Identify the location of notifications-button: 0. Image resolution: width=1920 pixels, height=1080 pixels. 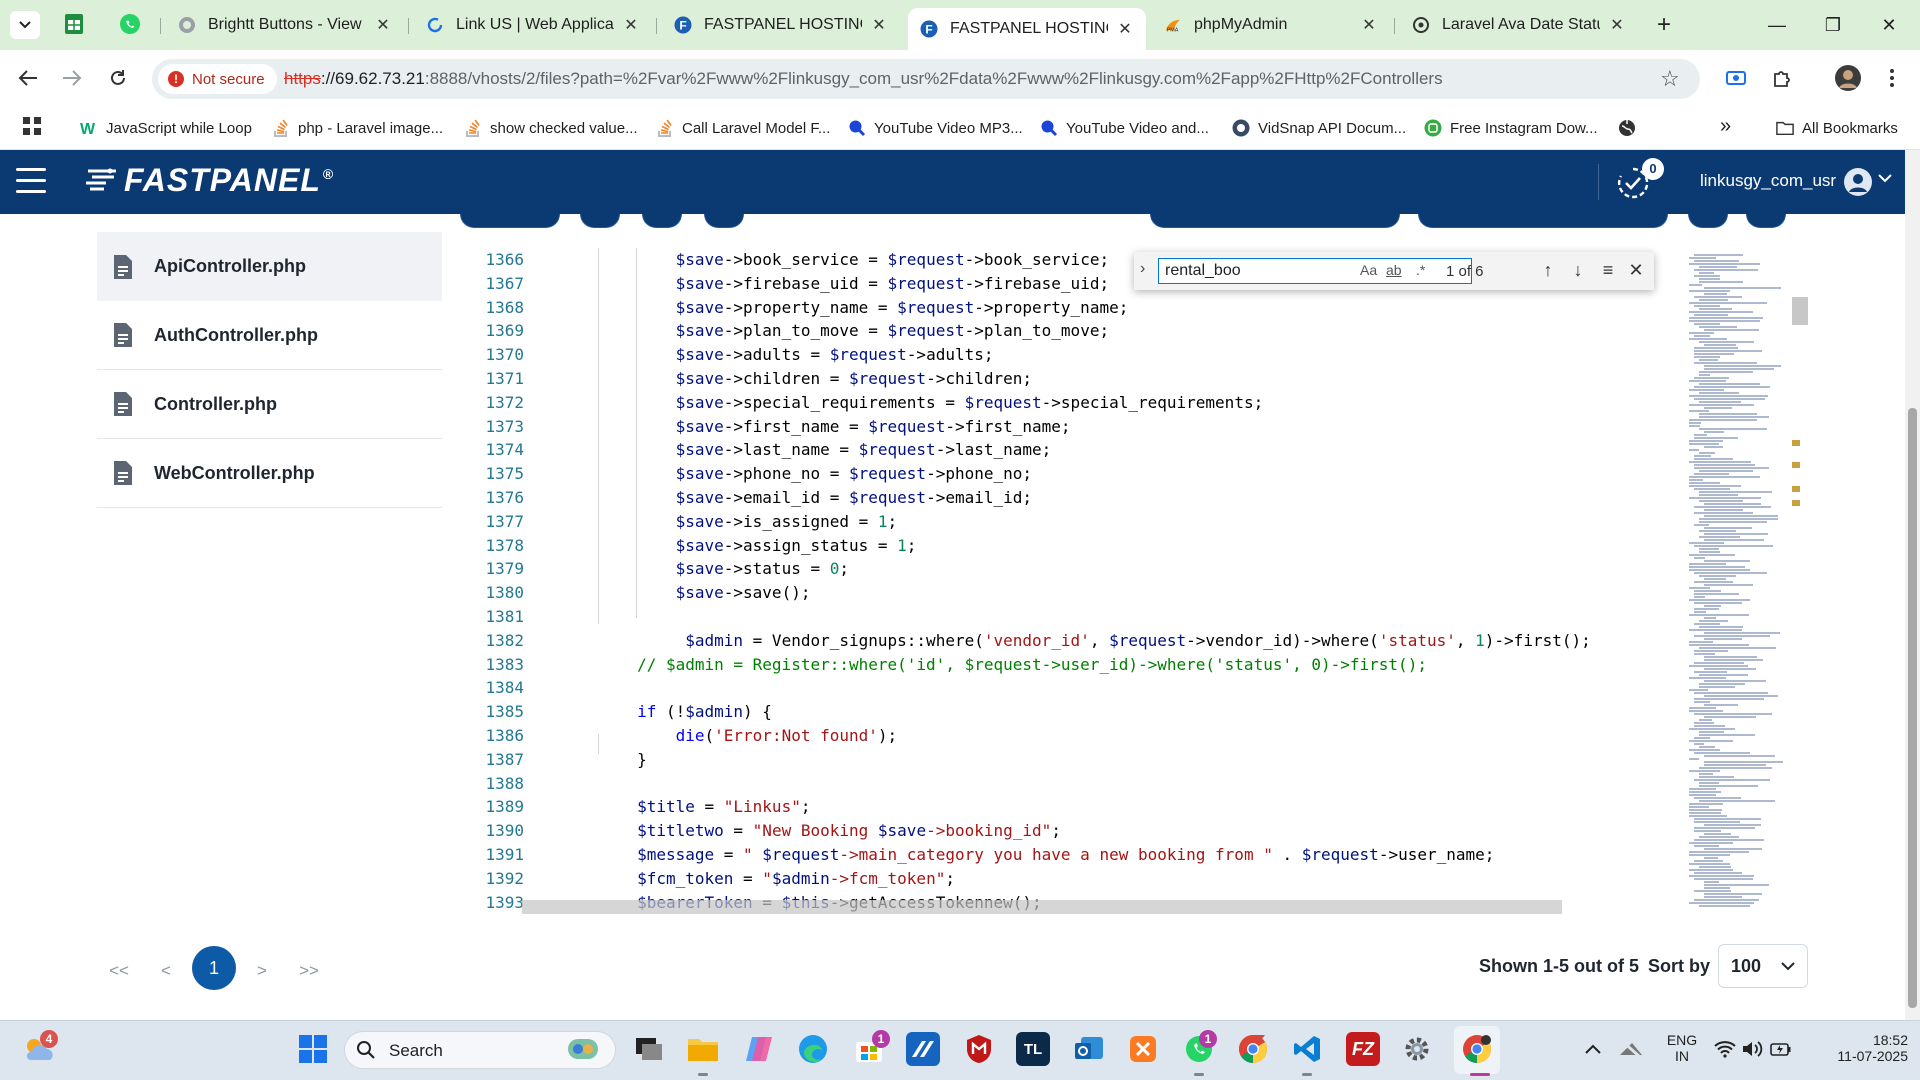
(1640, 179).